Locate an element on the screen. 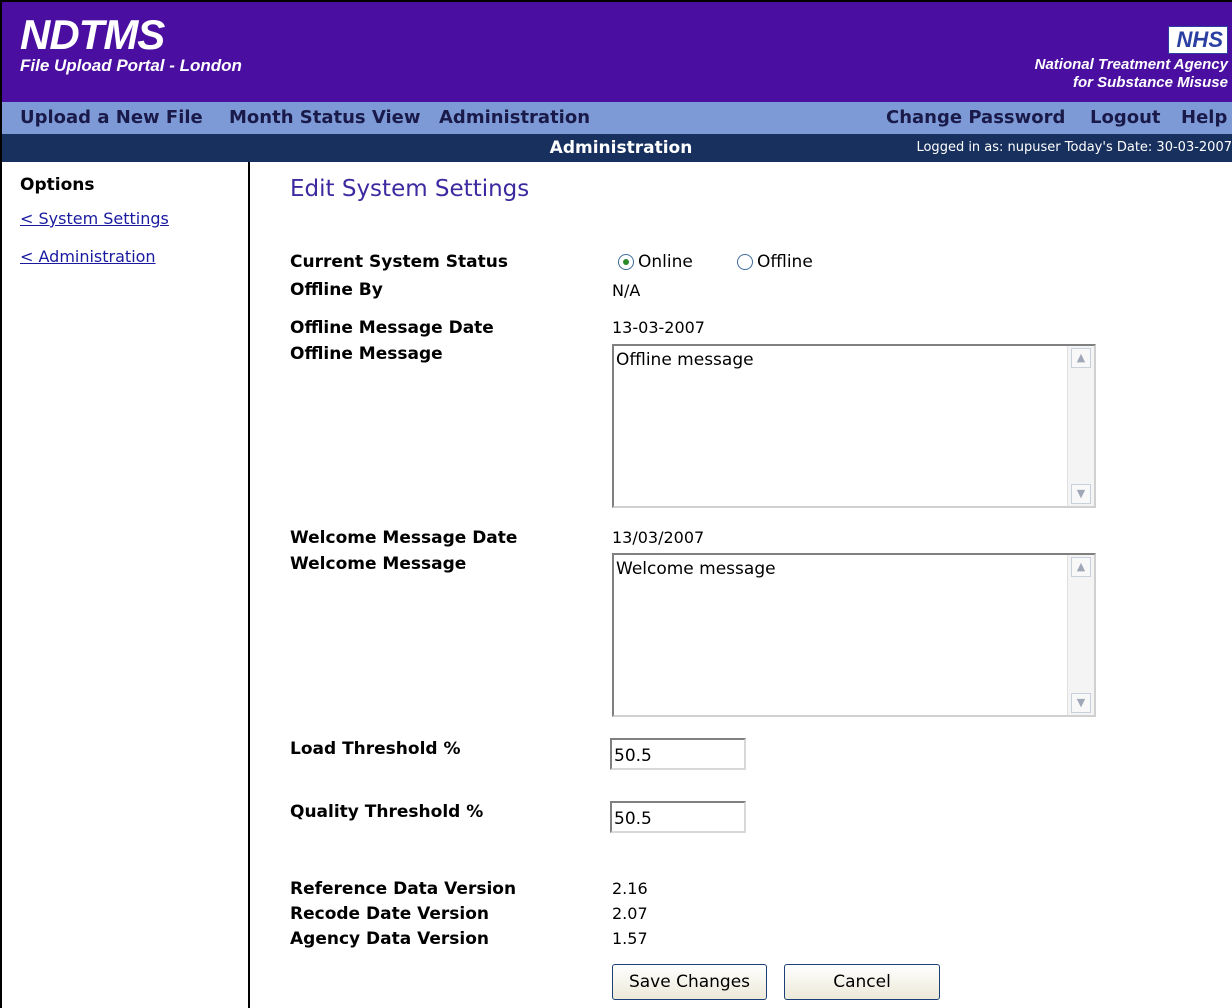 This screenshot has height=1008, width=1232. app-title: NDTMS is located at coordinates (92, 34).